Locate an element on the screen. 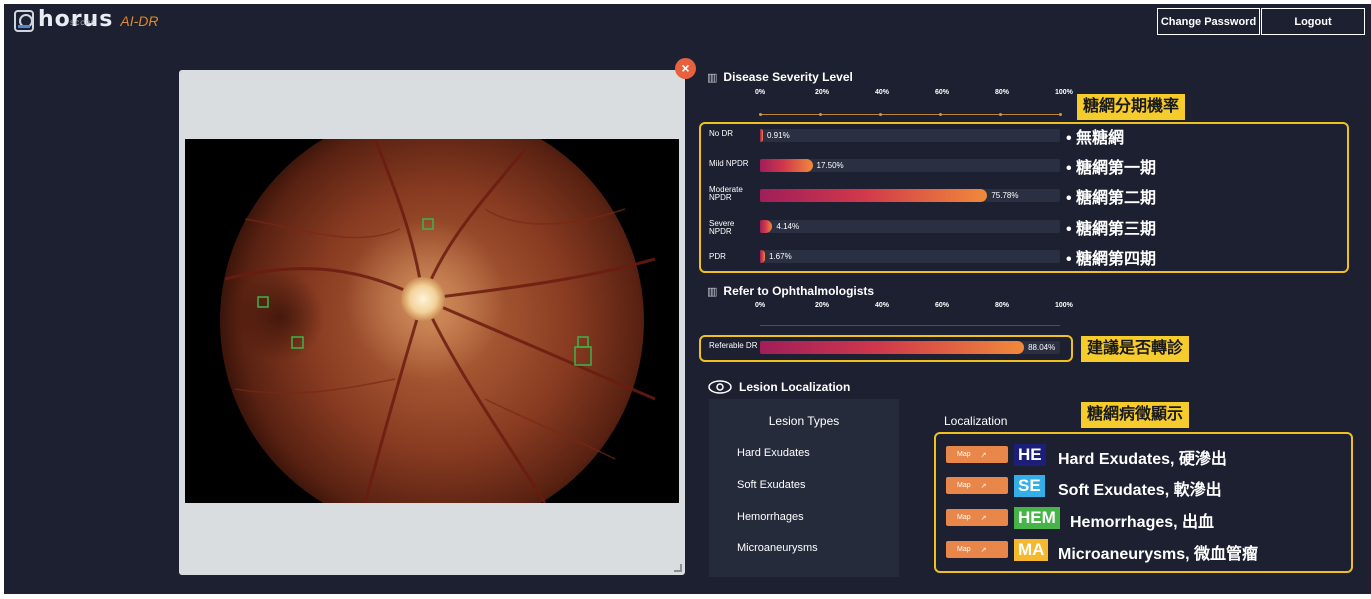 Image resolution: width=1371 pixels, height=599 pixels. lesion-types-header: Lesion Types is located at coordinates (804, 421).